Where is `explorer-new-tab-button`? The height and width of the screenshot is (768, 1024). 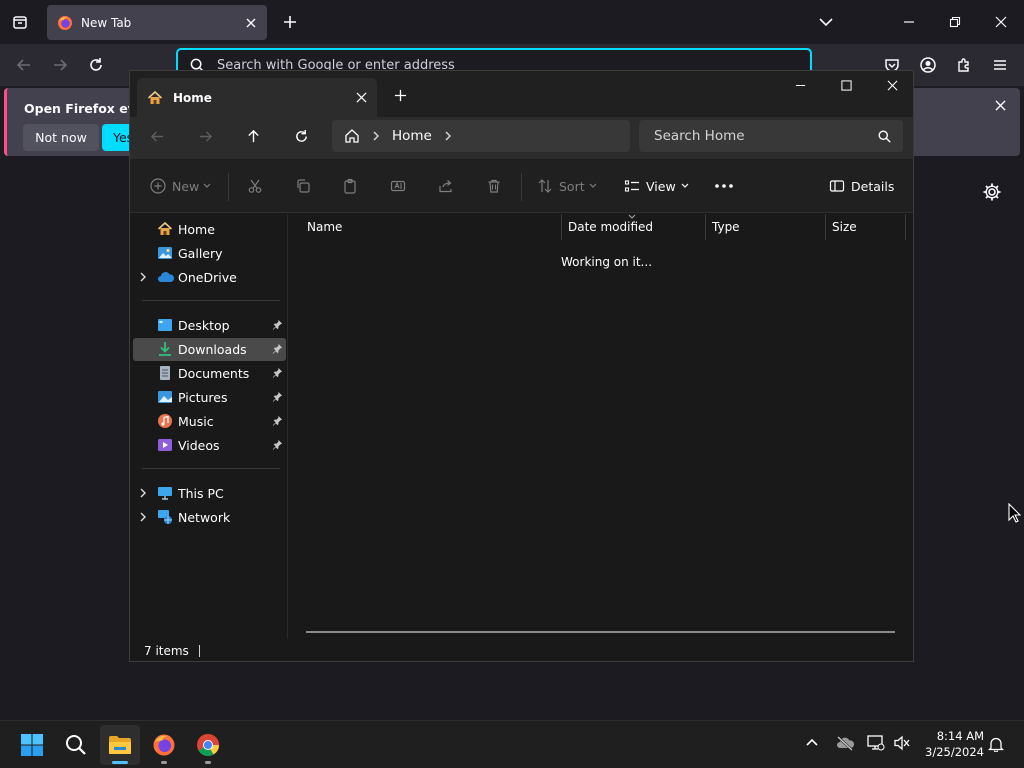
explorer-new-tab-button is located at coordinates (400, 95).